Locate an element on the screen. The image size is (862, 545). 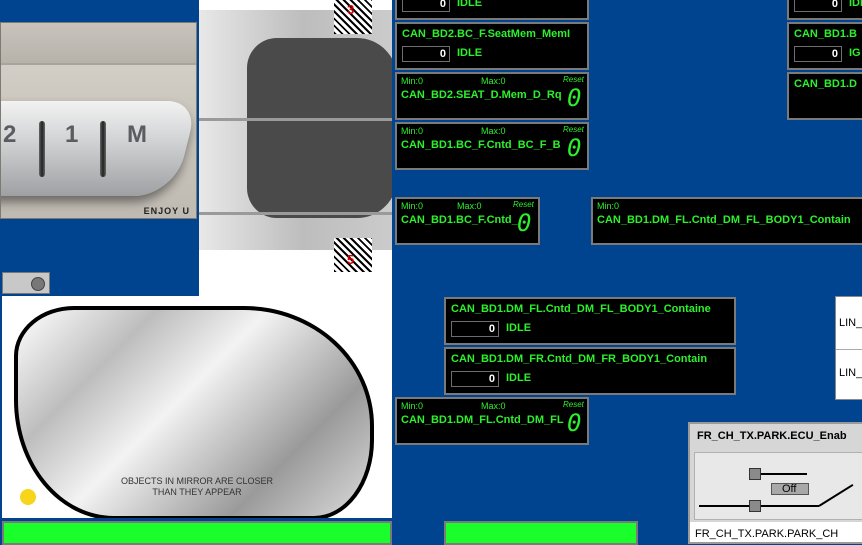
signal-name: CAN_BD1.D is located at coordinates (825, 84).